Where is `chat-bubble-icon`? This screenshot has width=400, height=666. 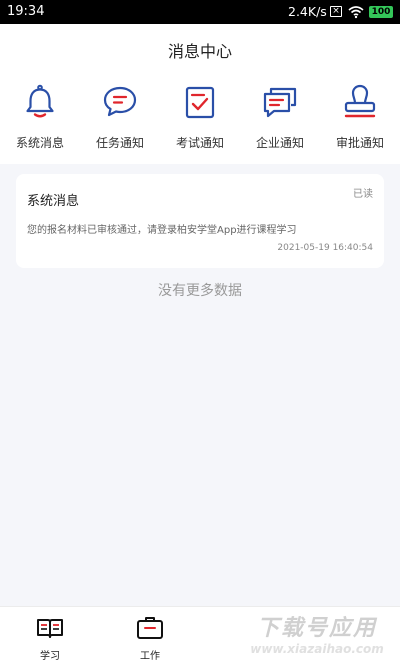 chat-bubble-icon is located at coordinates (120, 102).